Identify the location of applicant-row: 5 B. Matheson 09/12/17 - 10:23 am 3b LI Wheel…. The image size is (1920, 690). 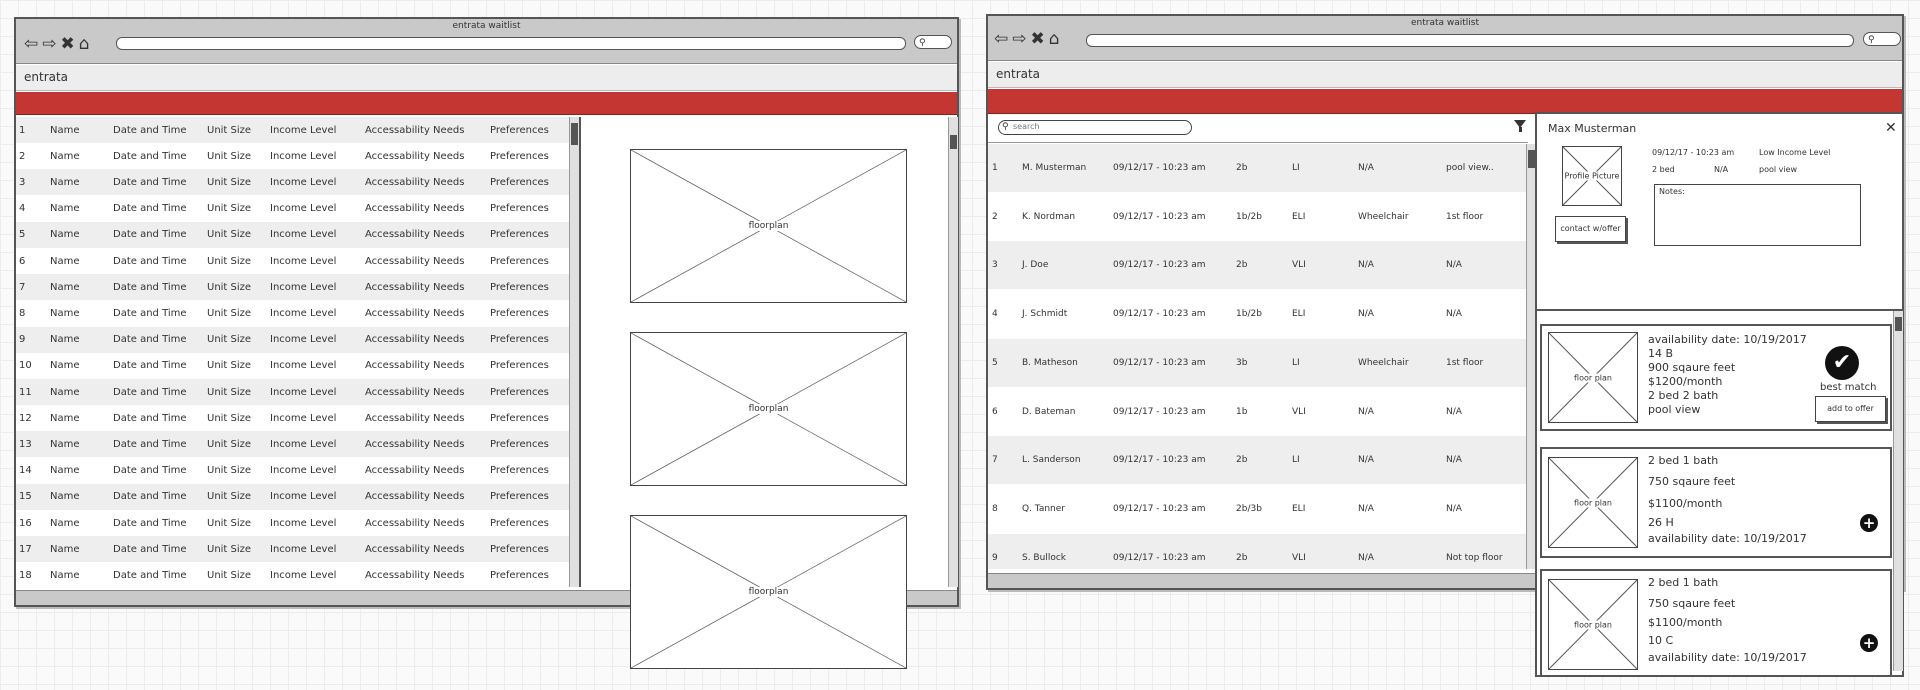
(1257, 362).